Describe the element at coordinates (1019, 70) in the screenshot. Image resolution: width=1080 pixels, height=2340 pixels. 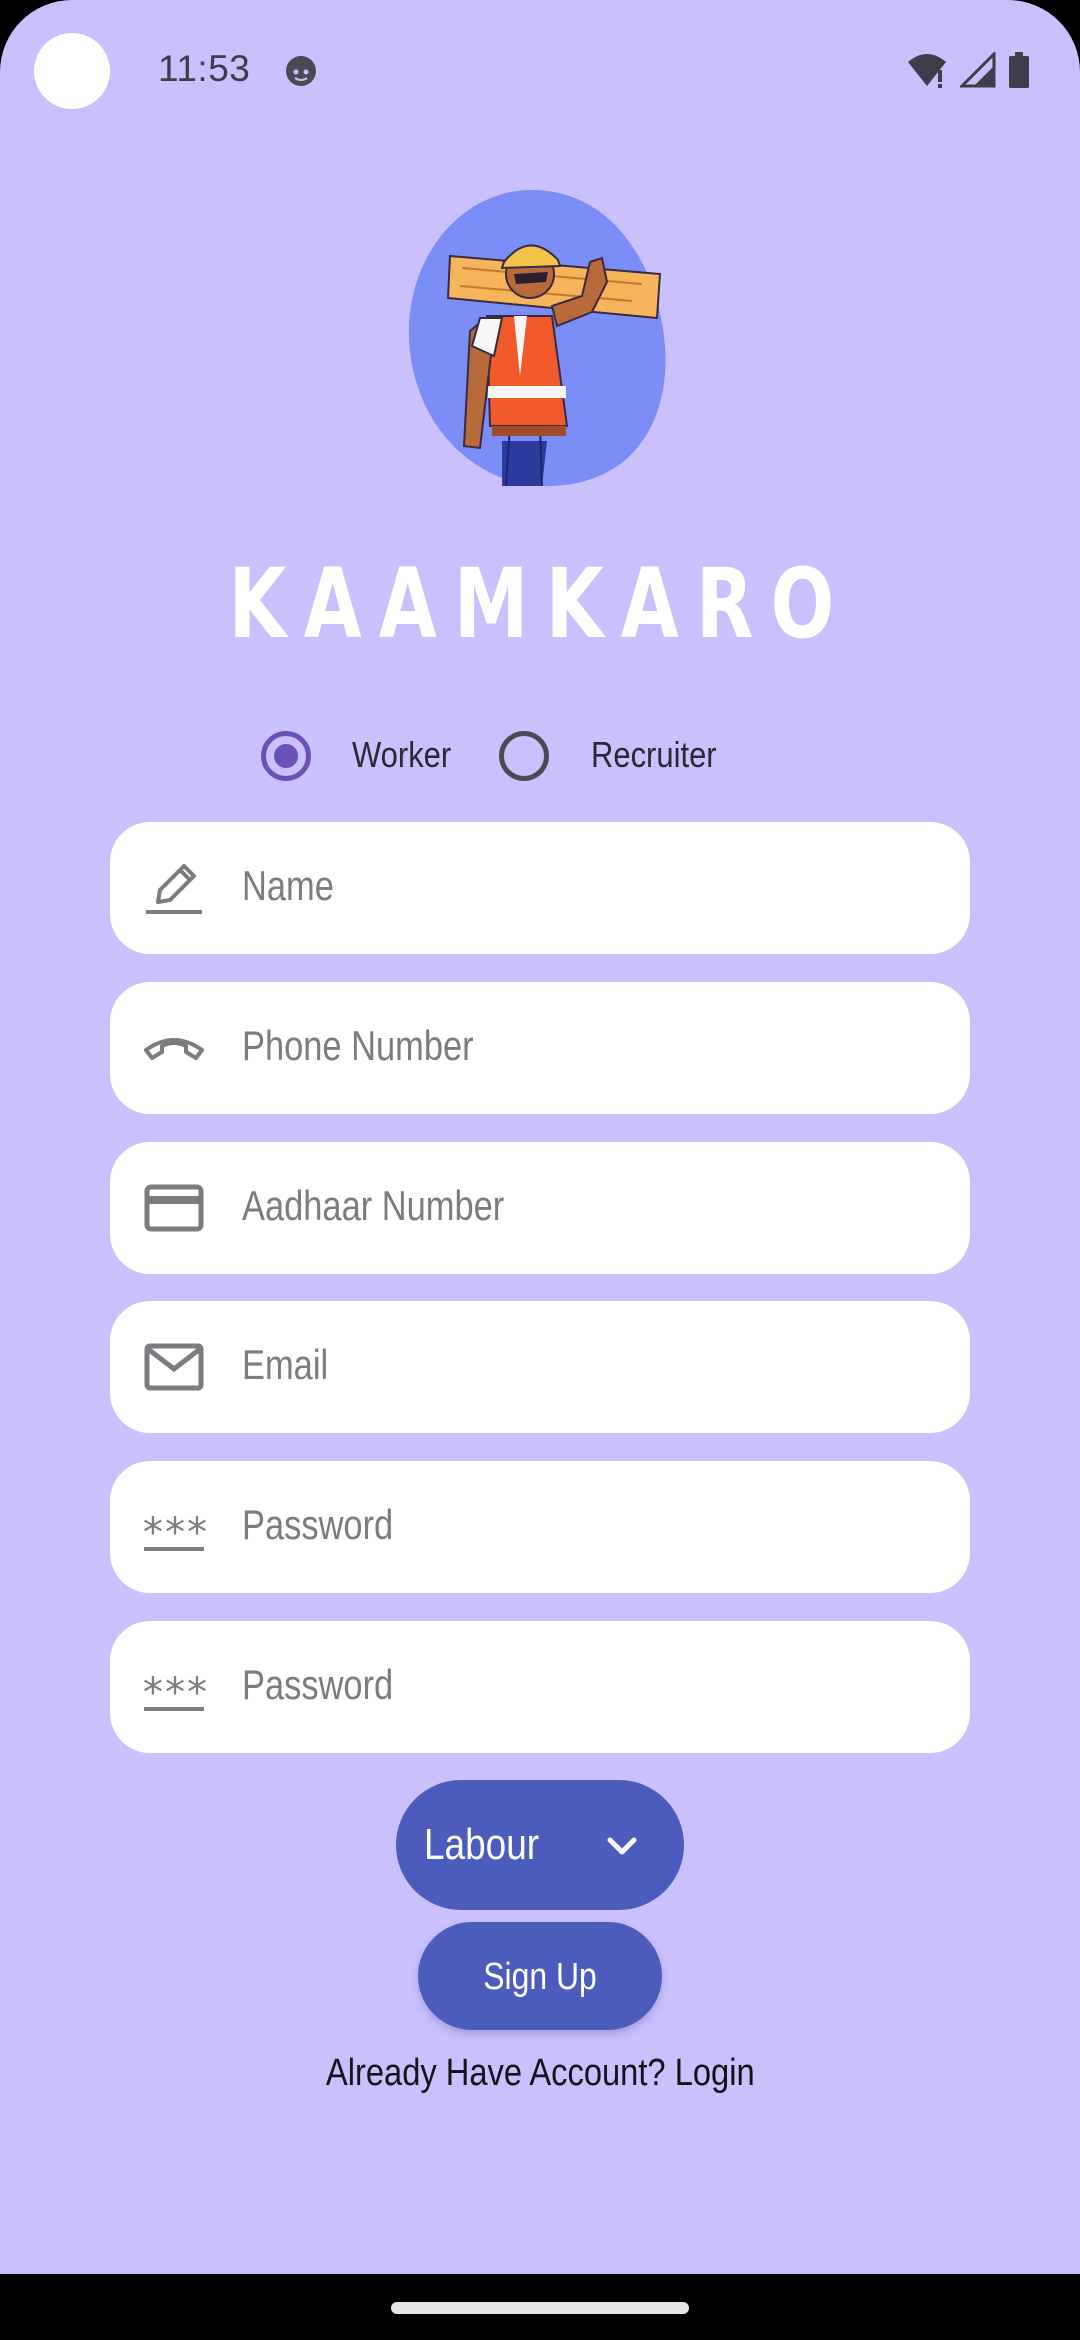
I see `battery-icon` at that location.